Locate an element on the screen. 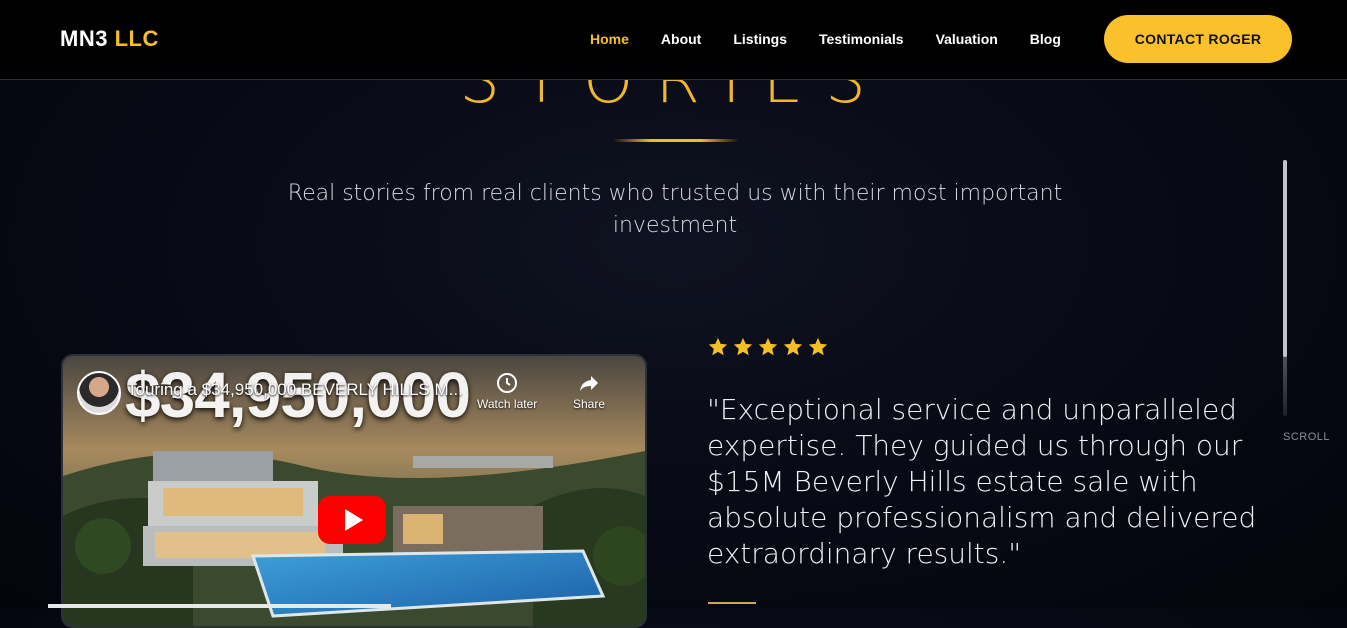 Image resolution: width=1347 pixels, height=628 pixels. channel-avatar is located at coordinates (99, 393).